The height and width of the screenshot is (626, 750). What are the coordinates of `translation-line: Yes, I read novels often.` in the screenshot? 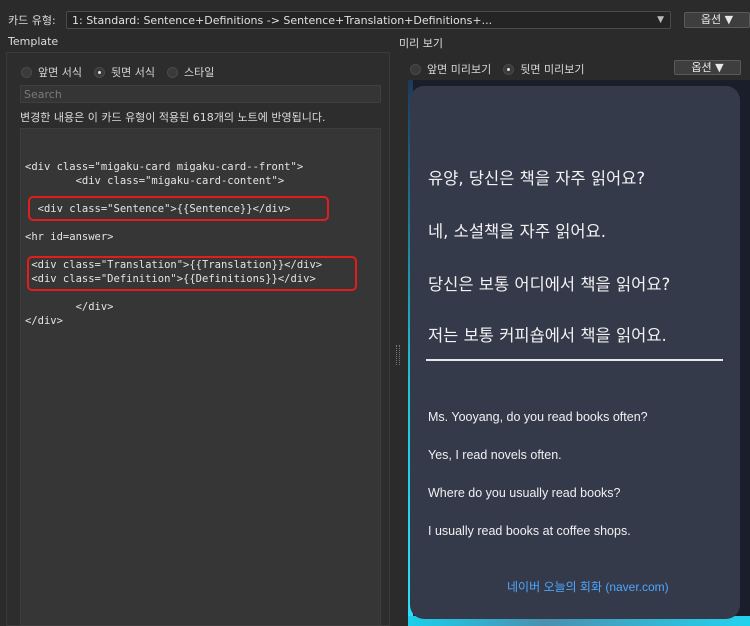 It's located at (495, 455).